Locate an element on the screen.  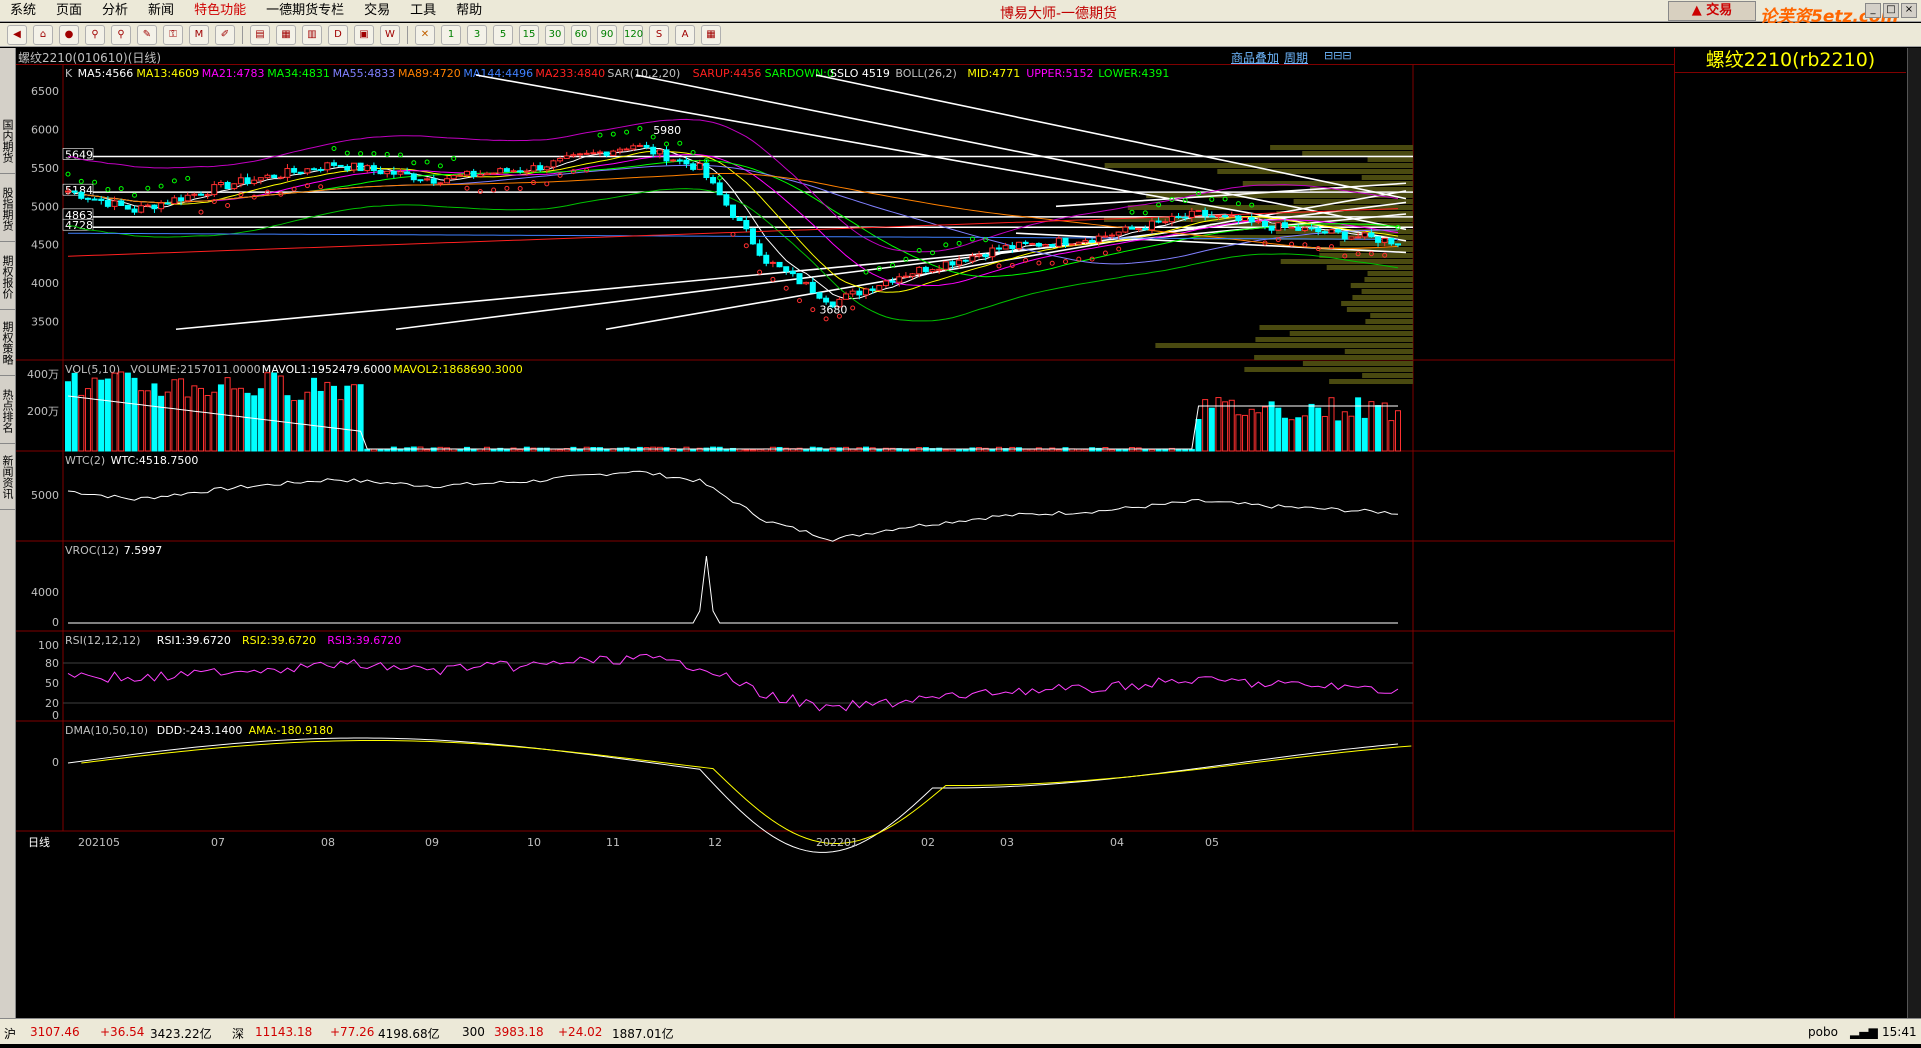
S-icon: S is located at coordinates (659, 34).